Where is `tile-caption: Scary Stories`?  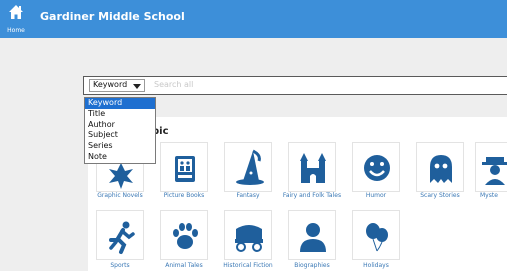 tile-caption: Scary Stories is located at coordinates (440, 195).